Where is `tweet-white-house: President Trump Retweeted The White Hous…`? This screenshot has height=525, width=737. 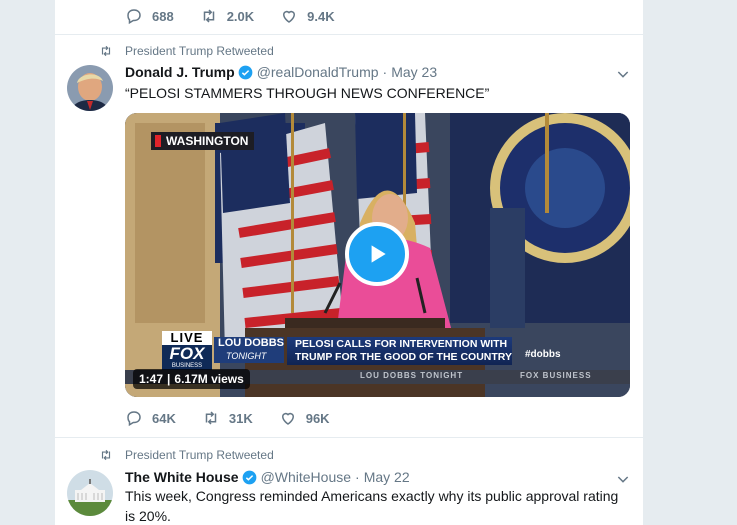
tweet-white-house: President Trump Retweeted The White Hous… is located at coordinates (349, 481).